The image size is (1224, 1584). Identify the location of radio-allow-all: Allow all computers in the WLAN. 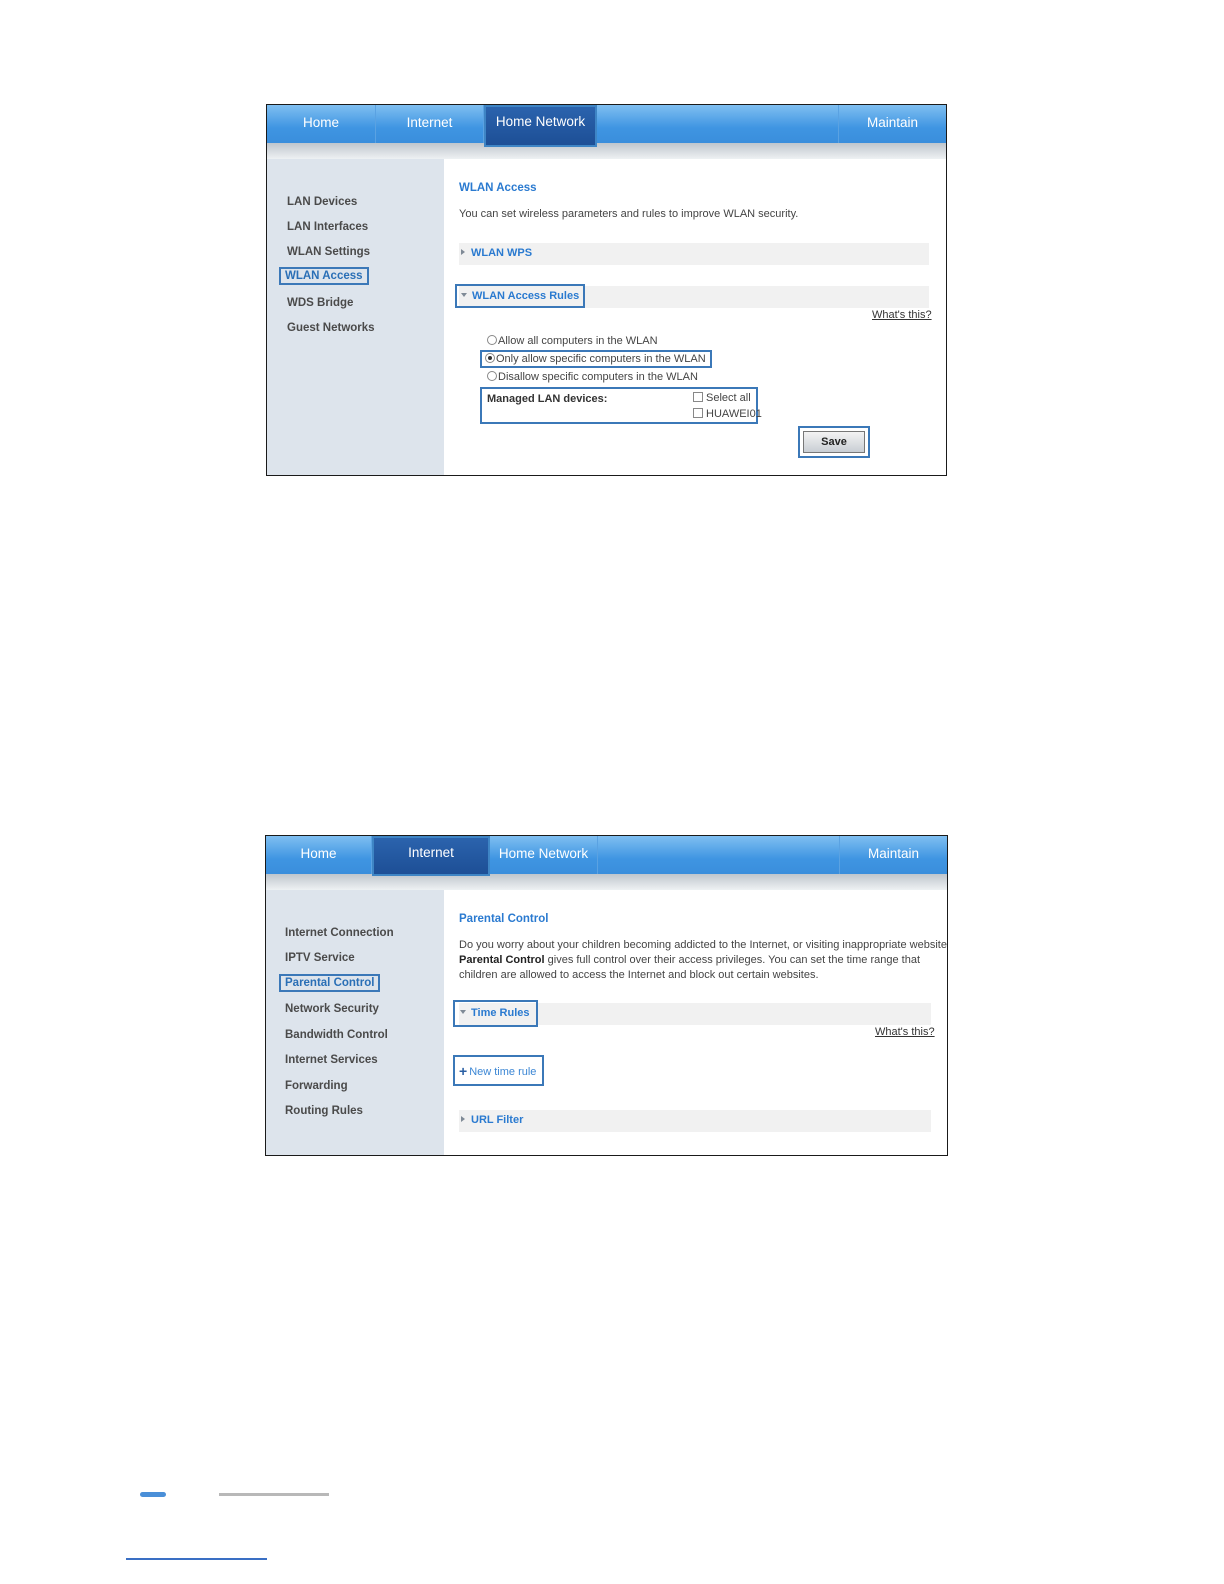
(572, 341).